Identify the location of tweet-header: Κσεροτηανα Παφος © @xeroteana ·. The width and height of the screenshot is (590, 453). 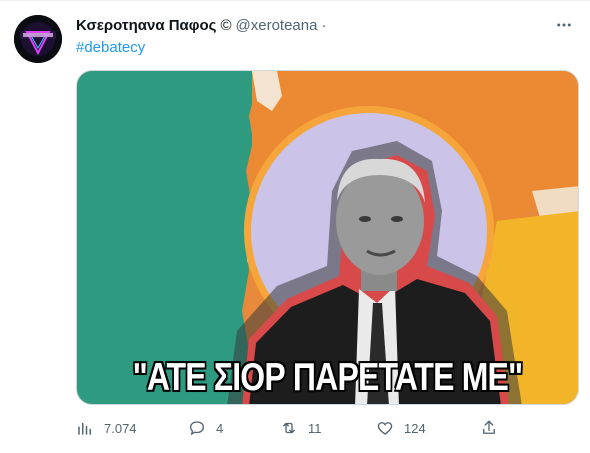
(203, 25).